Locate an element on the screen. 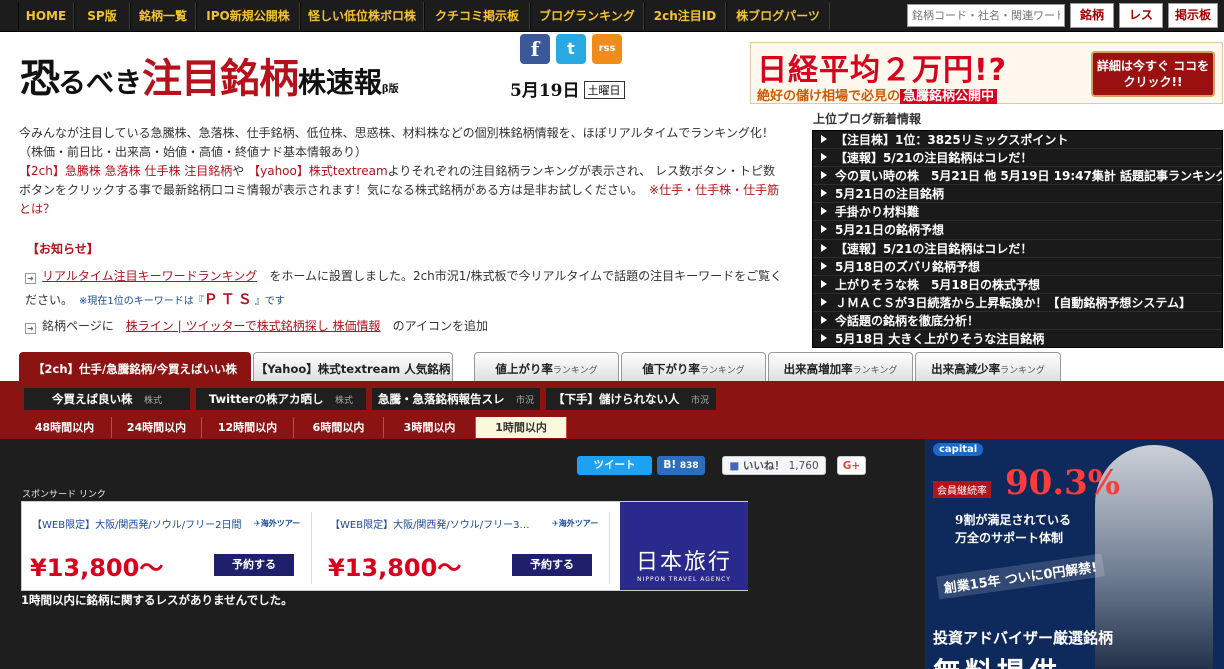  search-res-button: レス is located at coordinates (1141, 15).